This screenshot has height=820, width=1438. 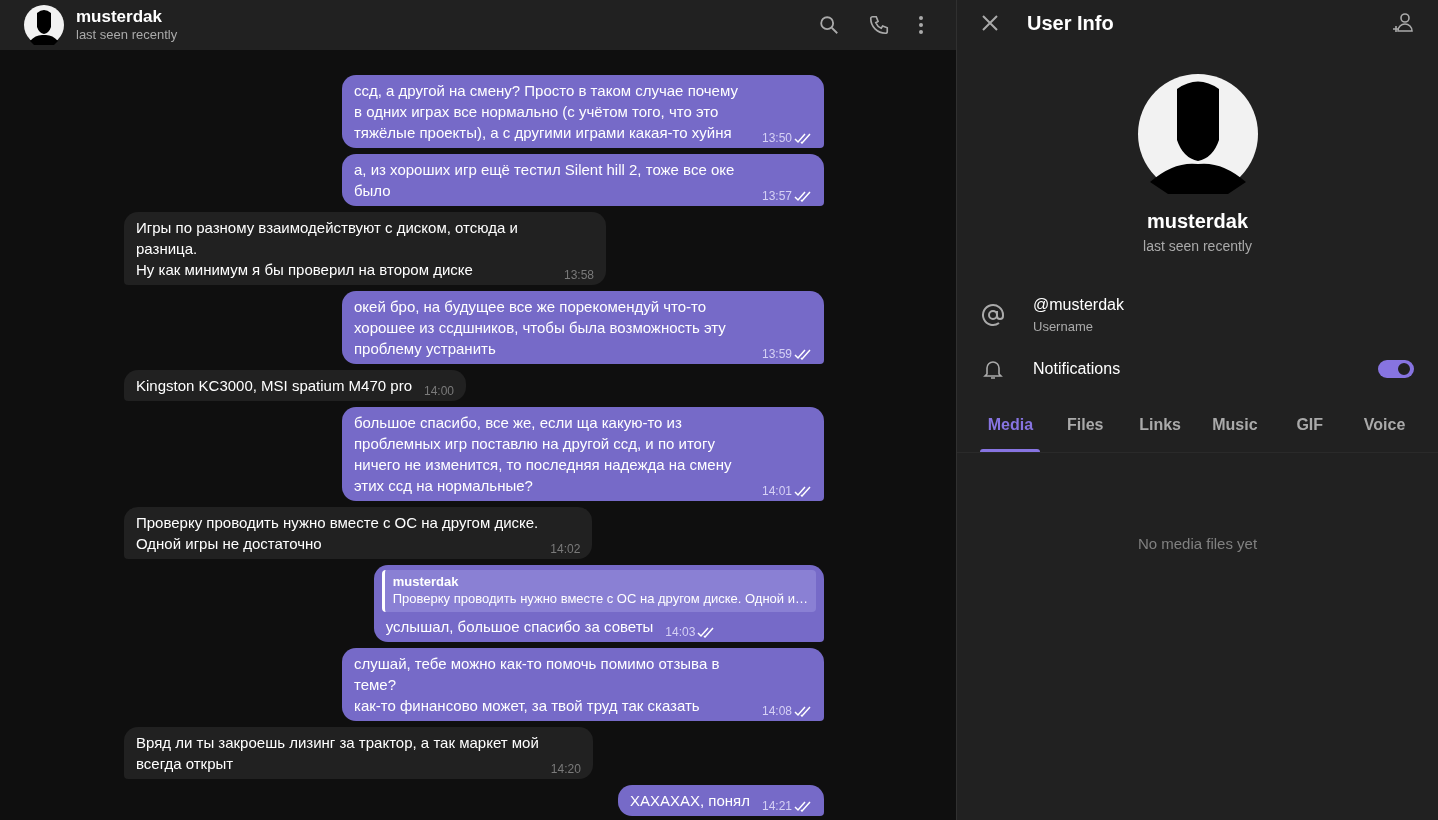 What do you see at coordinates (127, 35) in the screenshot?
I see `contact-status: last seen recently` at bounding box center [127, 35].